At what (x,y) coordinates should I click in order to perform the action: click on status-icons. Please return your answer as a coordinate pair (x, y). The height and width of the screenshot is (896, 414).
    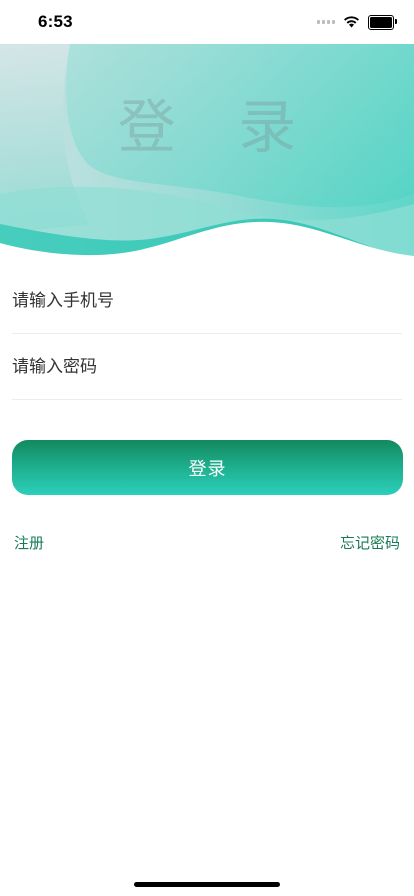
    Looking at the image, I should click on (357, 22).